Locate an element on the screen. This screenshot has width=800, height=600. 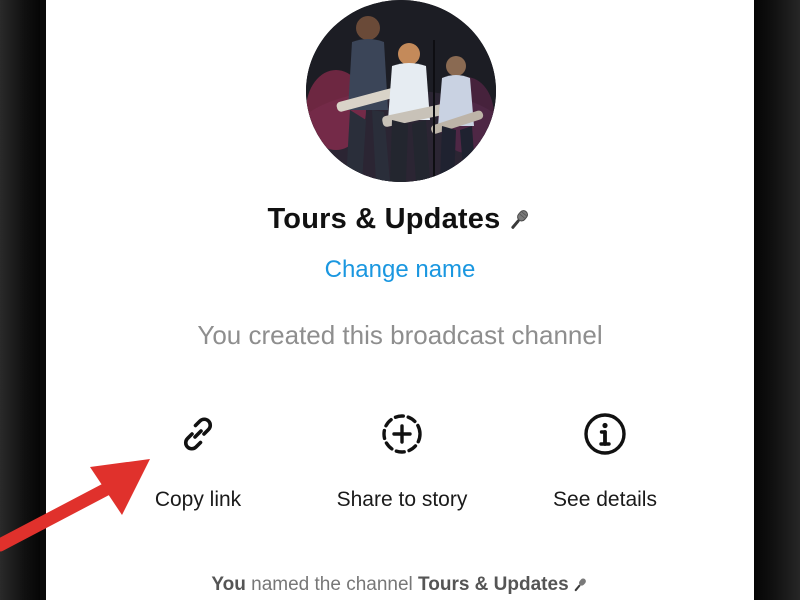
see-details-button: See details is located at coordinates (605, 461).